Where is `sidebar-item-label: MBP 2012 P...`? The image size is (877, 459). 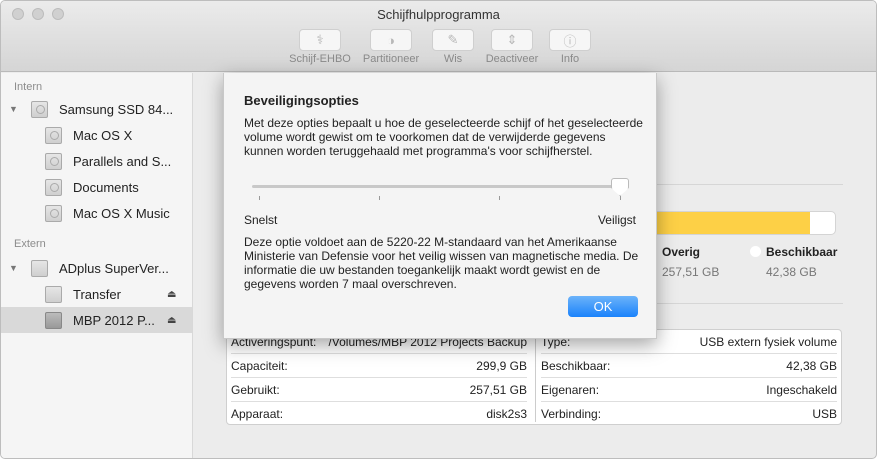
sidebar-item-label: MBP 2012 P... is located at coordinates (114, 320).